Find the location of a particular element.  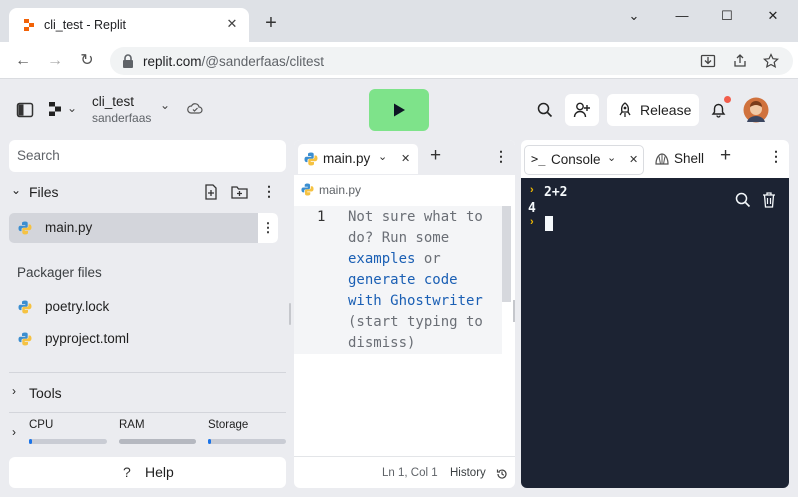

file-item: main.py ⋮ is located at coordinates (143, 228).